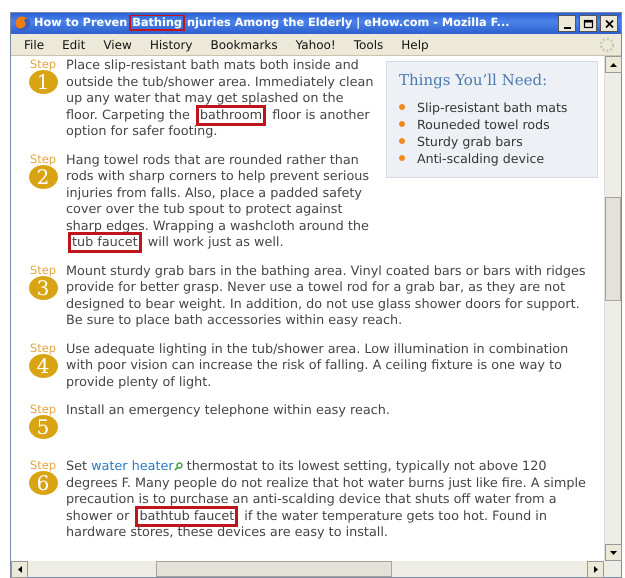  I want to click on link: water heater, so click(132, 466).